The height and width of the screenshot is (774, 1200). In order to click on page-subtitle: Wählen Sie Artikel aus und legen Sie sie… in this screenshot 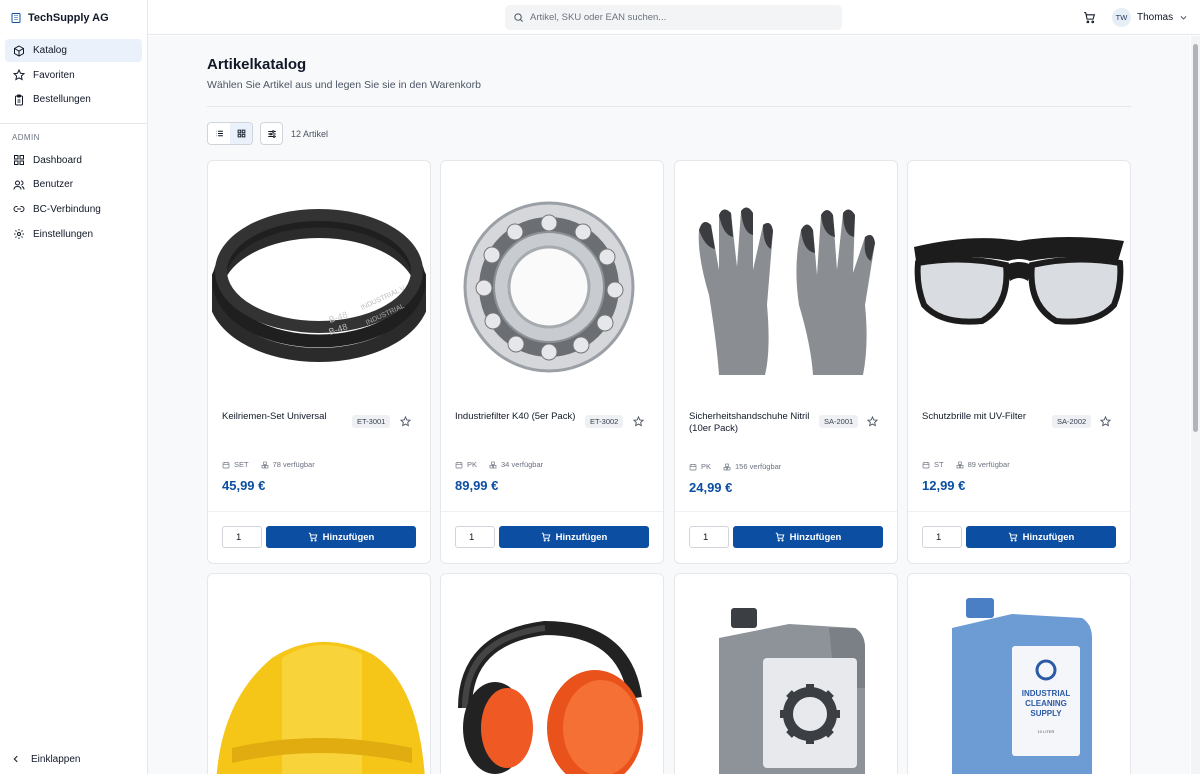, I will do `click(344, 85)`.